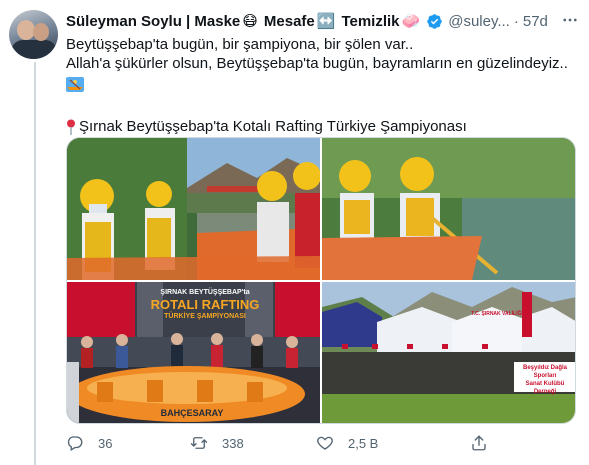  What do you see at coordinates (301, 443) in the screenshot?
I see `tweet-actions: 36 338 2,5 B` at bounding box center [301, 443].